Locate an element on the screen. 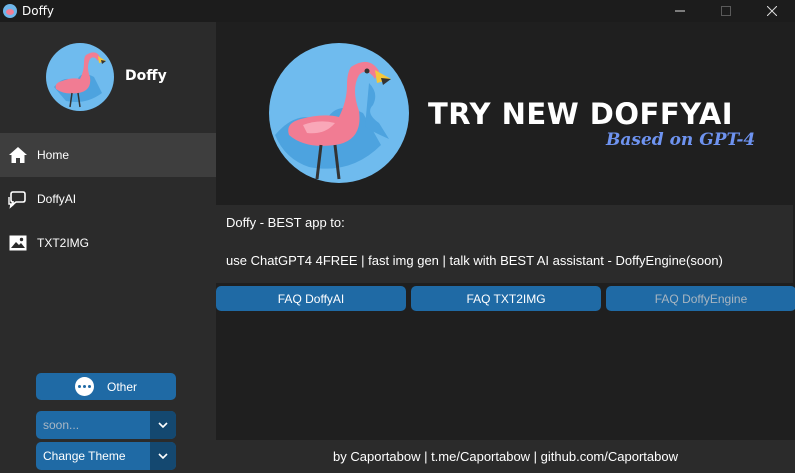  chat-bubbles-icon is located at coordinates (18, 199).